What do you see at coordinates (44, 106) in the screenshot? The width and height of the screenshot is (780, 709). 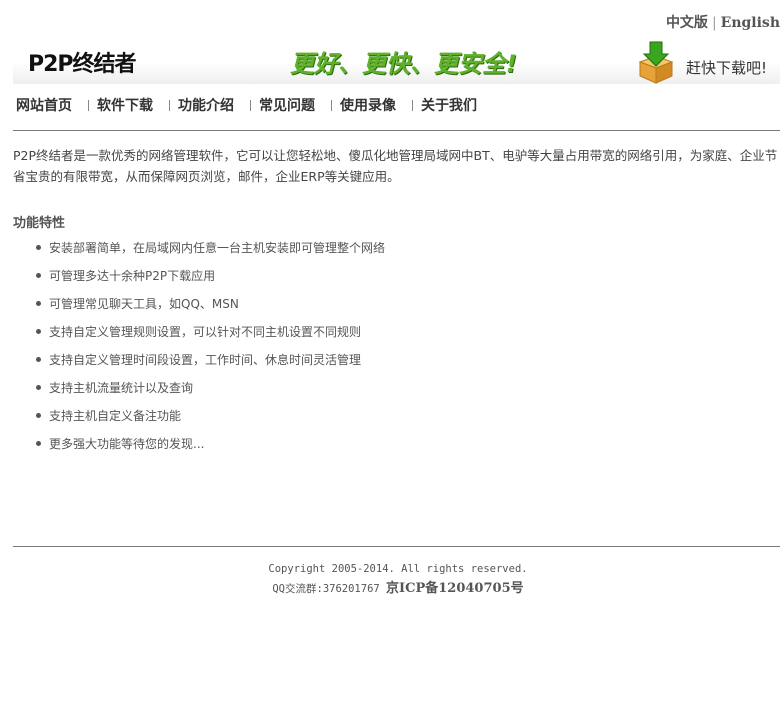 I see `nav-home: 网站首页` at bounding box center [44, 106].